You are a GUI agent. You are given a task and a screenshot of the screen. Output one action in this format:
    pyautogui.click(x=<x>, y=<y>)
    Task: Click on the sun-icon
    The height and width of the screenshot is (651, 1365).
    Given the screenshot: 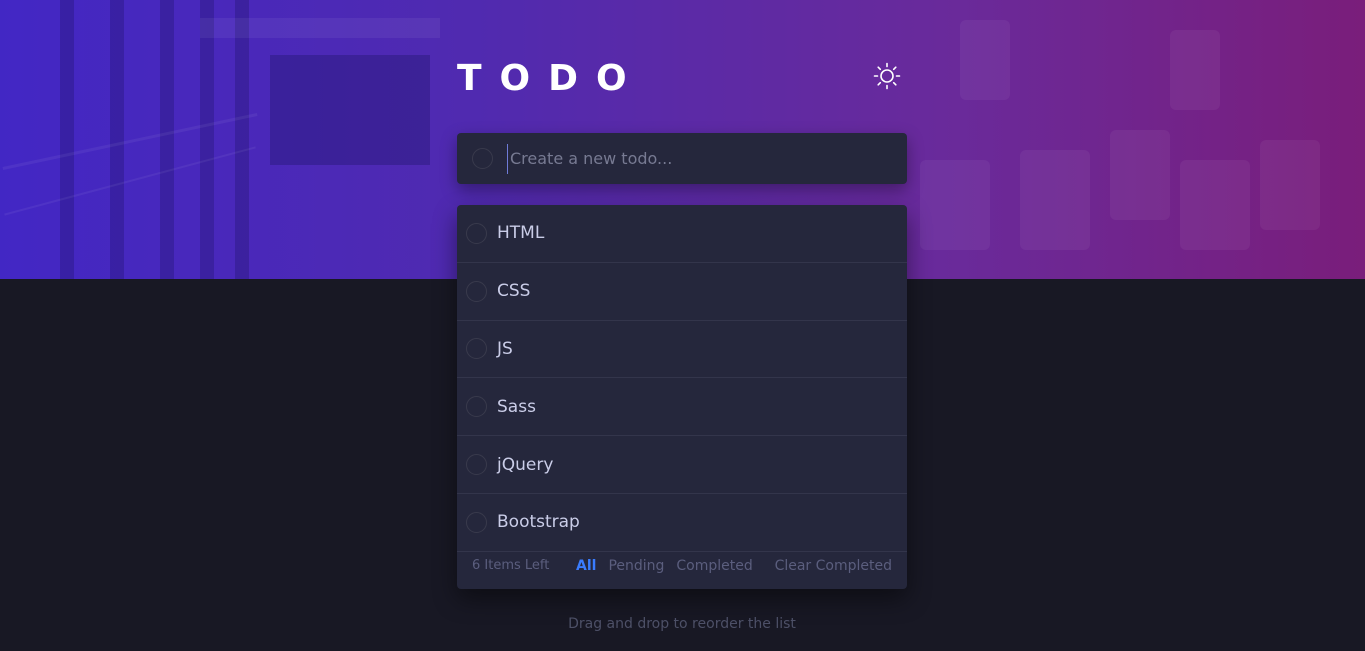 What is the action you would take?
    pyautogui.click(x=887, y=76)
    